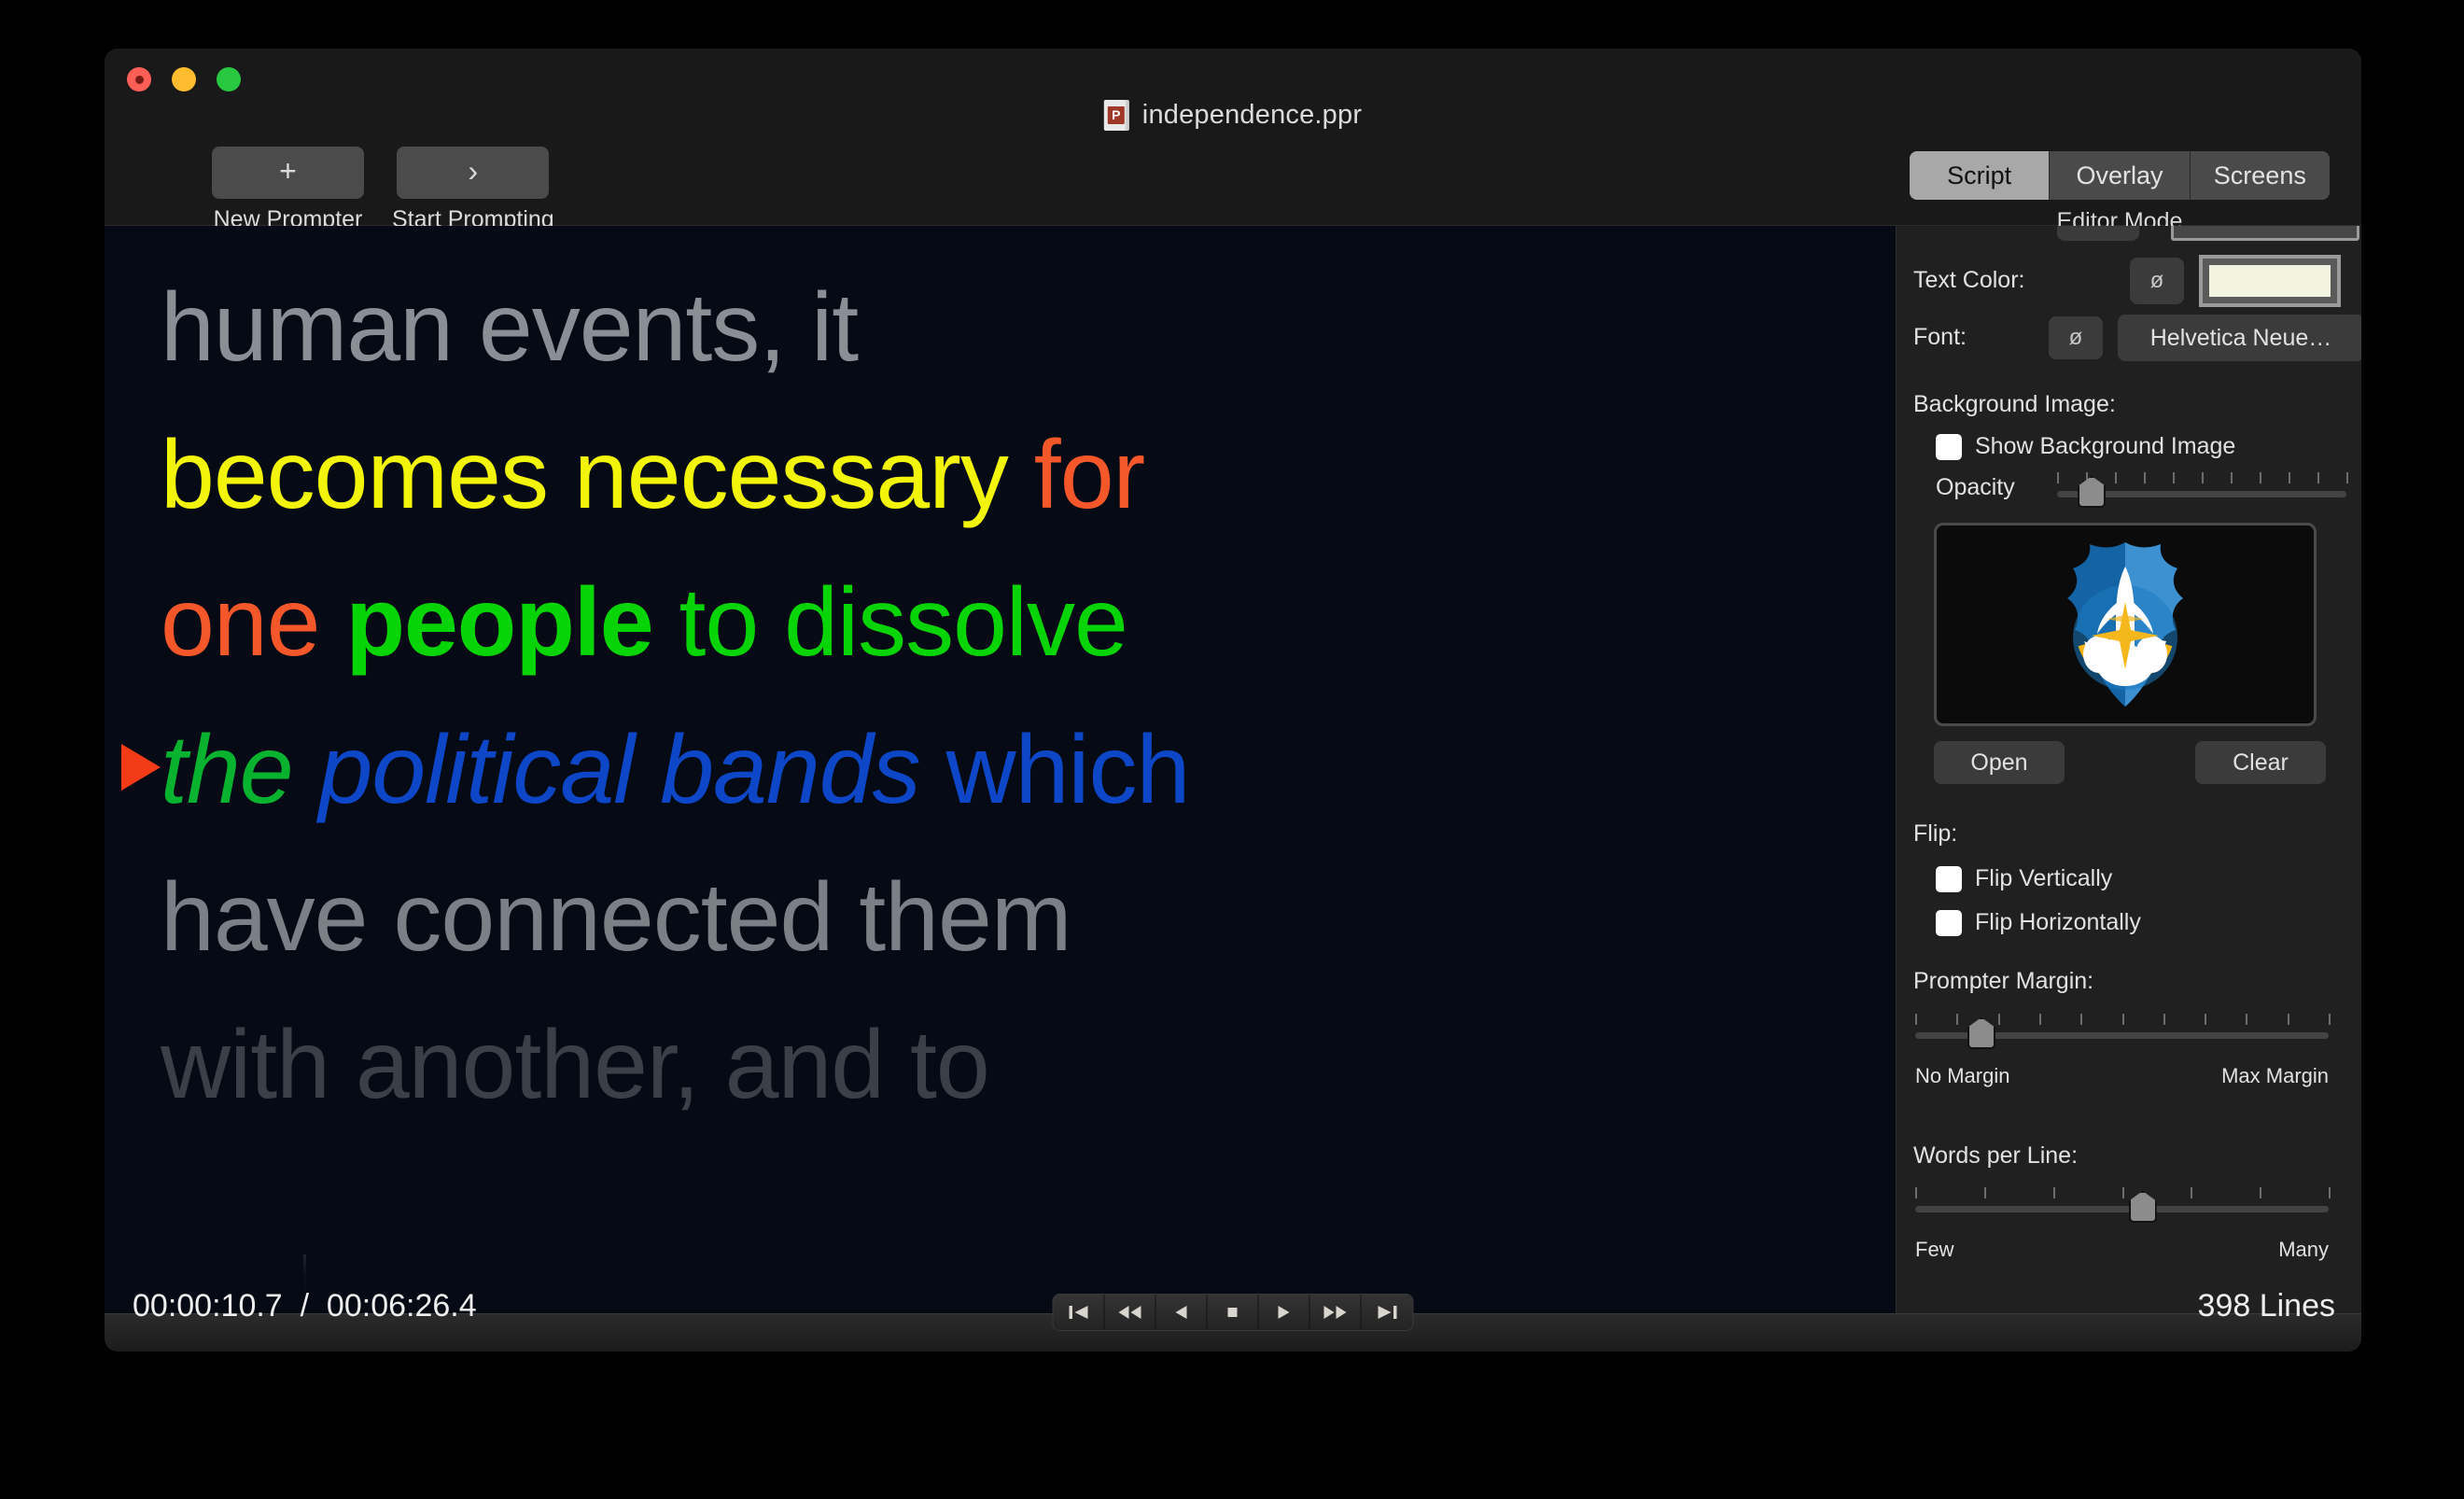 The height and width of the screenshot is (1499, 2464). What do you see at coordinates (2266, 1306) in the screenshot?
I see `lines-count-label: 398 Lines` at bounding box center [2266, 1306].